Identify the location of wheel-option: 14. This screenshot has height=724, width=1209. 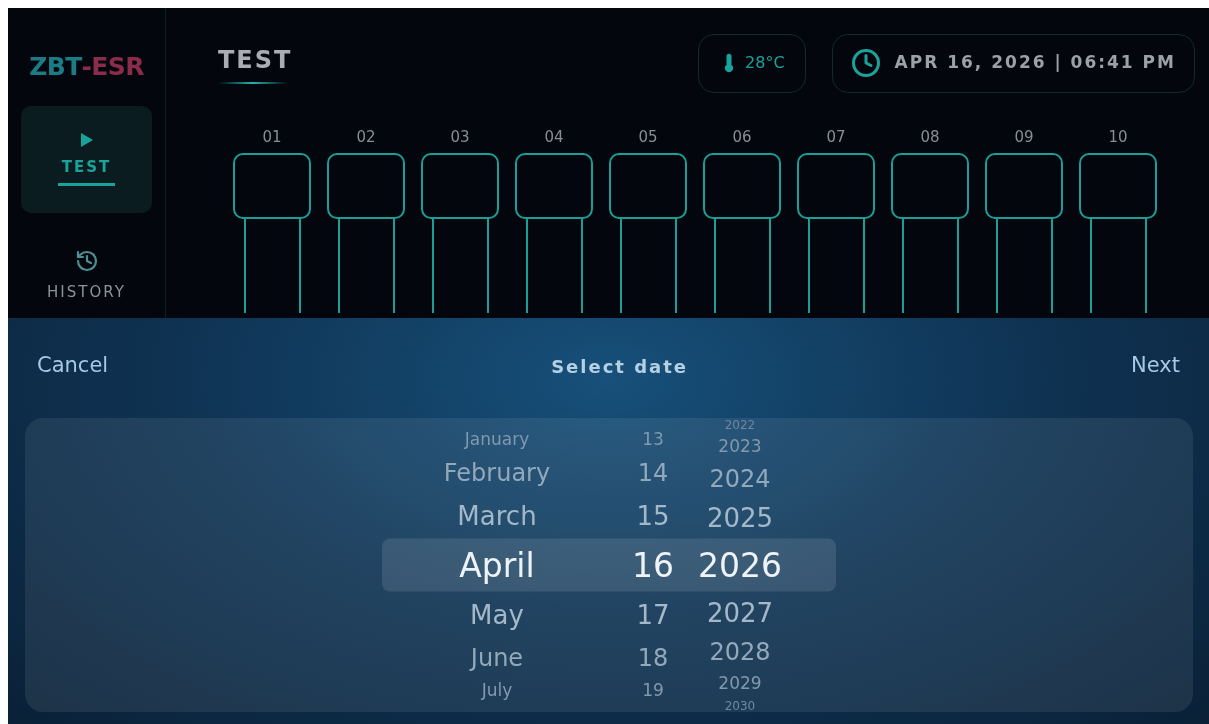
(653, 472).